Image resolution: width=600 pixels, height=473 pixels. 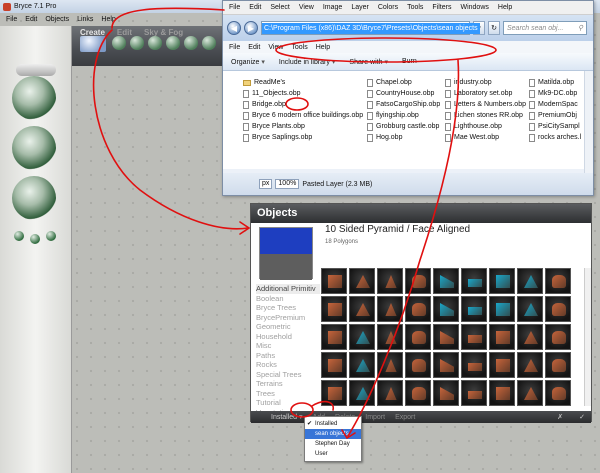 What do you see at coordinates (415, 7) in the screenshot?
I see `menu-tools: Tools` at bounding box center [415, 7].